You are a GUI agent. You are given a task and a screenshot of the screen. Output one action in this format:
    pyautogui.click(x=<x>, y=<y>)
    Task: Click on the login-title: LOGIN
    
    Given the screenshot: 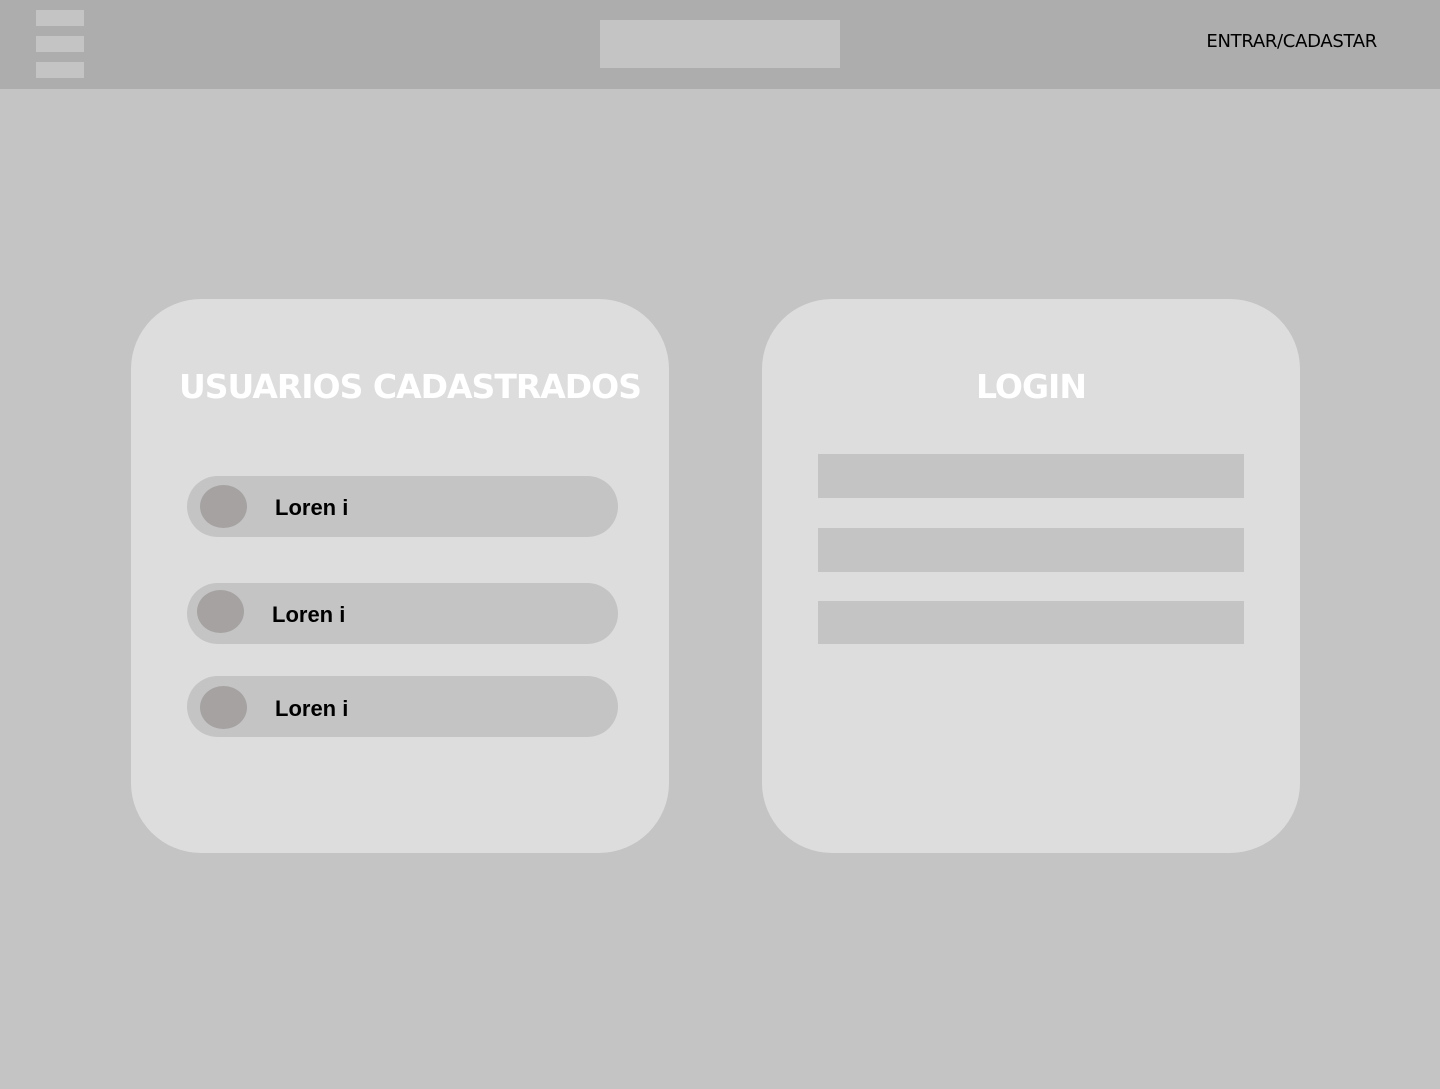 What is the action you would take?
    pyautogui.click(x=1031, y=386)
    